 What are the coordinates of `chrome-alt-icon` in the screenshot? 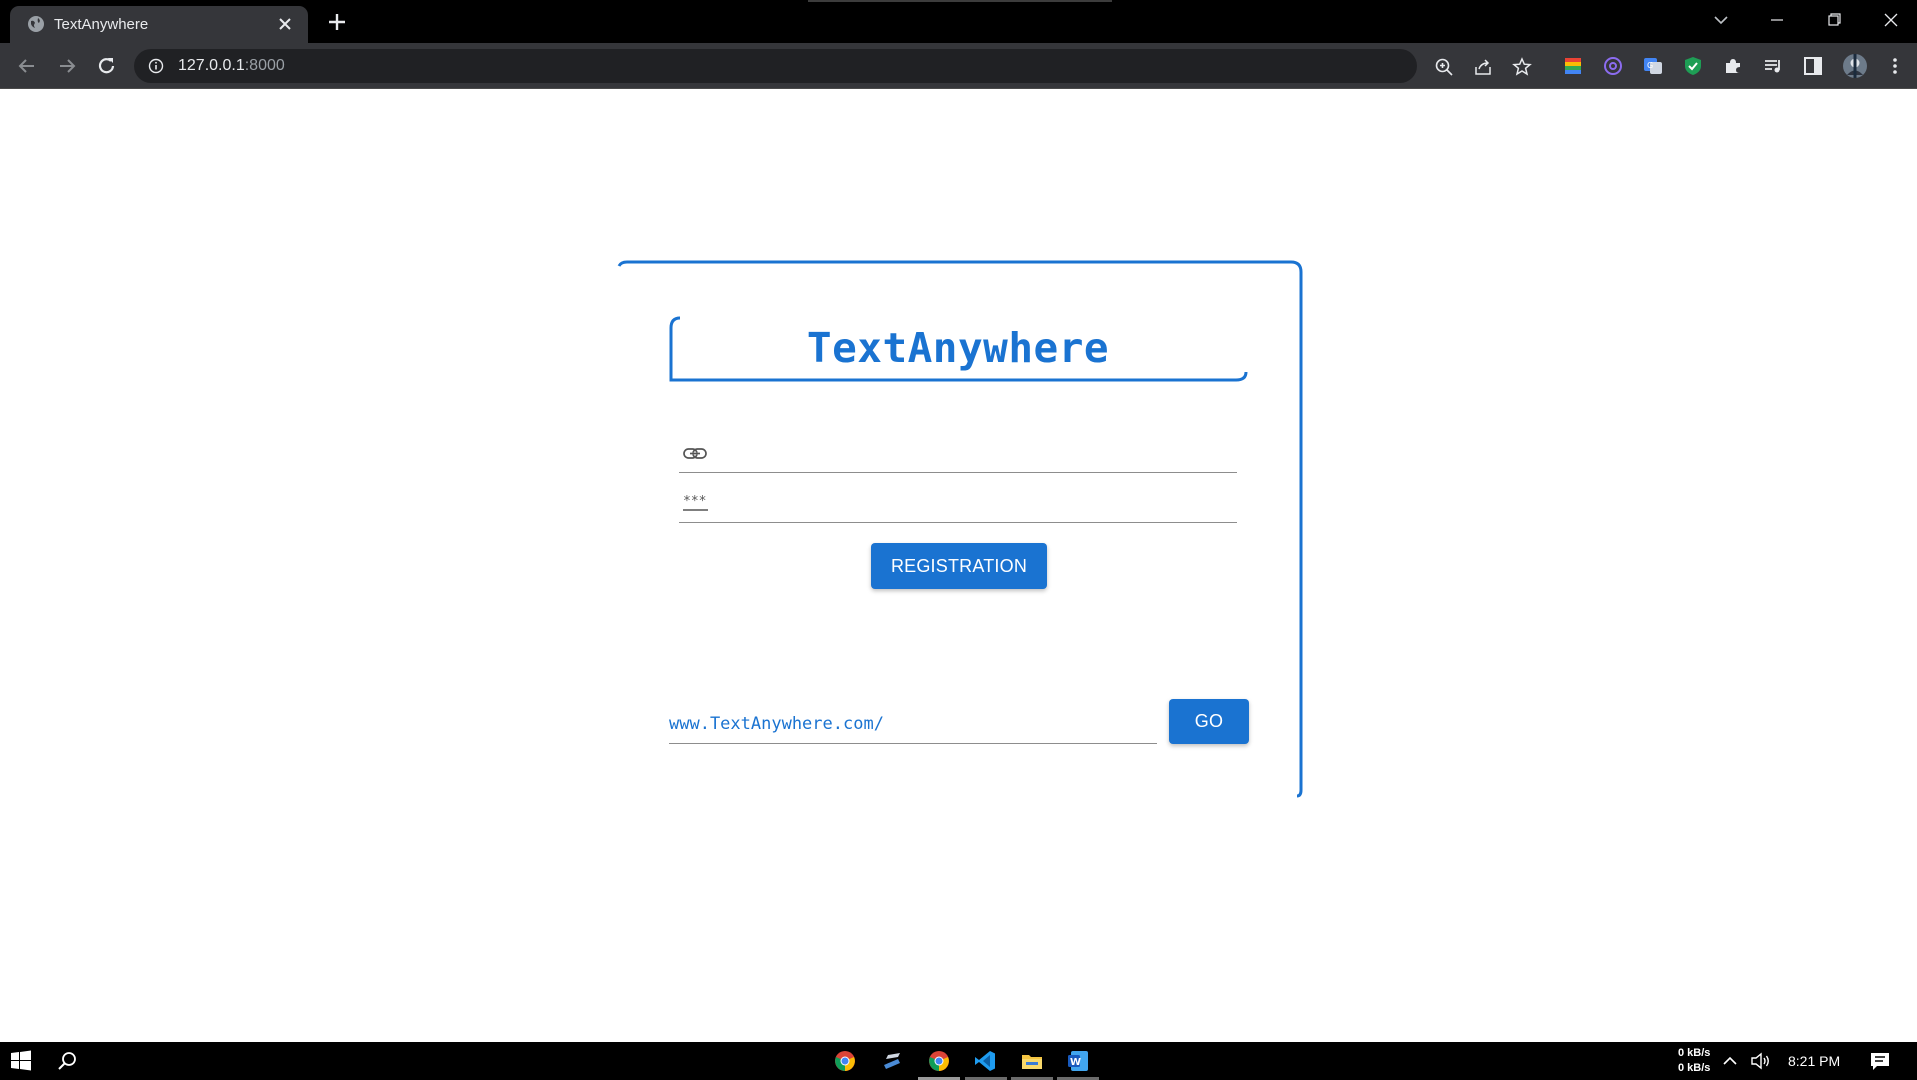 It's located at (845, 1061).